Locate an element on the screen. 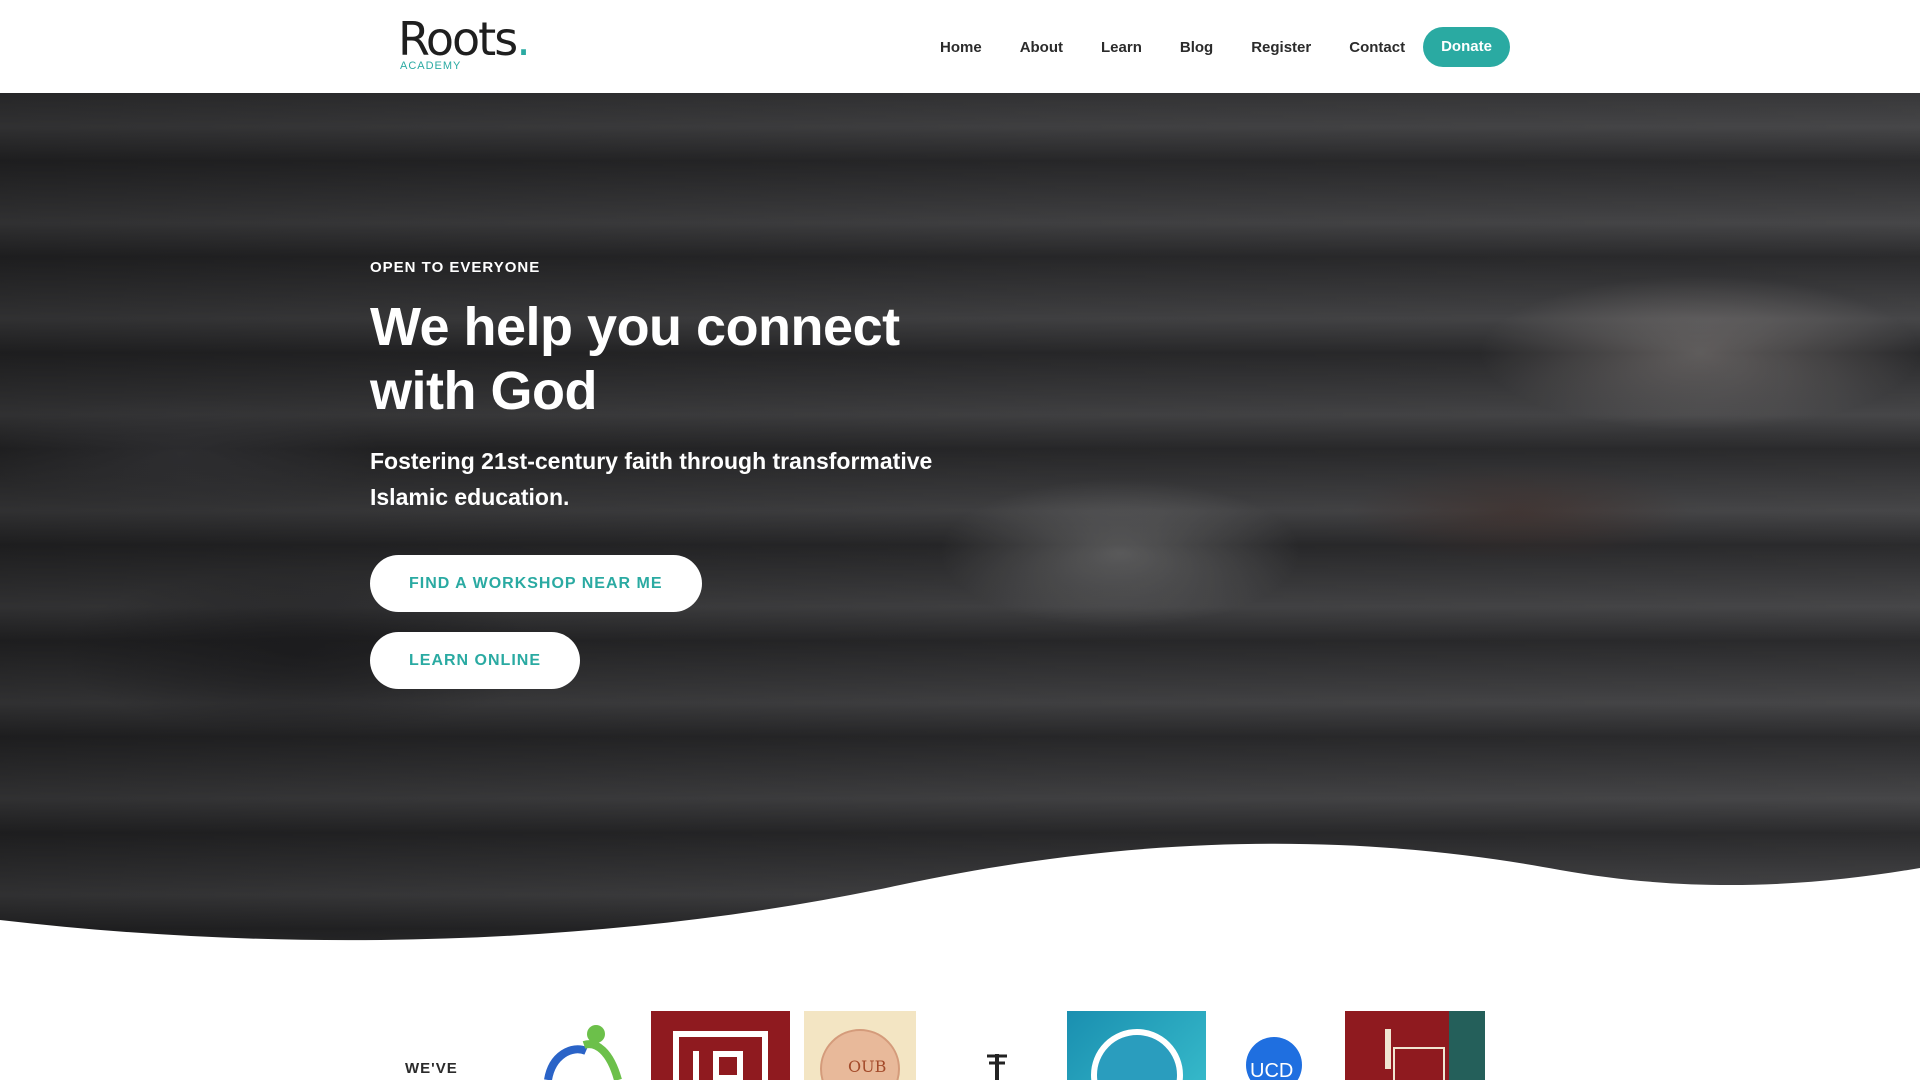 The height and width of the screenshot is (1080, 1920). green-figure-icon is located at coordinates (583, 1052).